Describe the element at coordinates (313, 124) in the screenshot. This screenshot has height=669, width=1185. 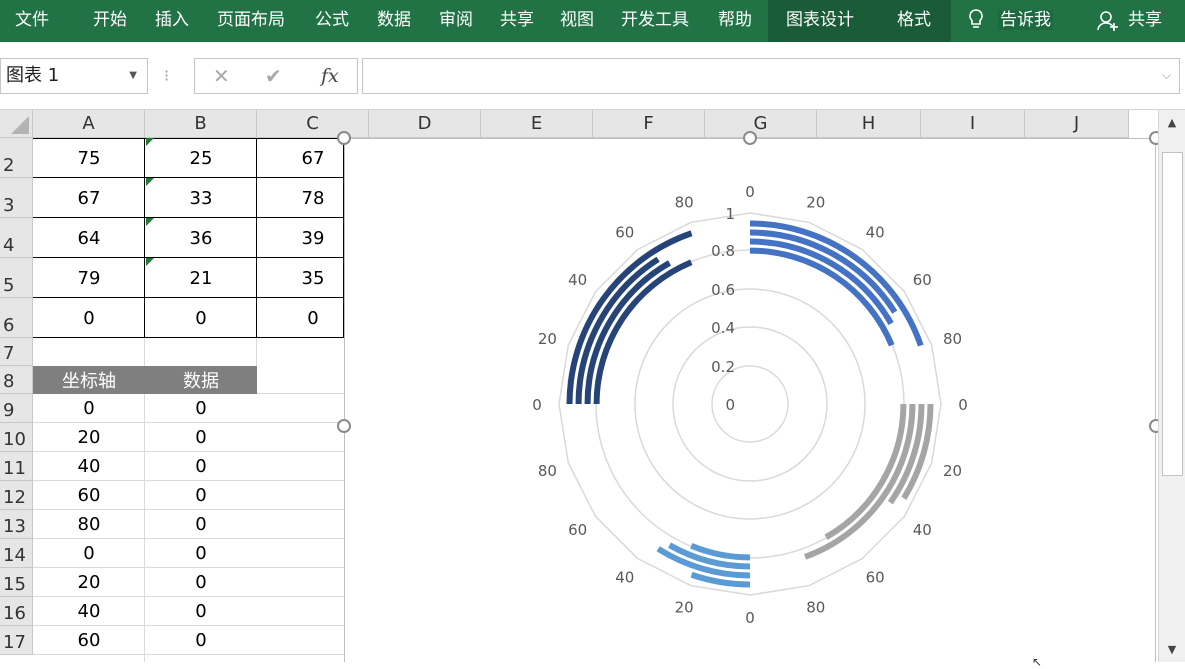
I see `column-header-c: C` at that location.